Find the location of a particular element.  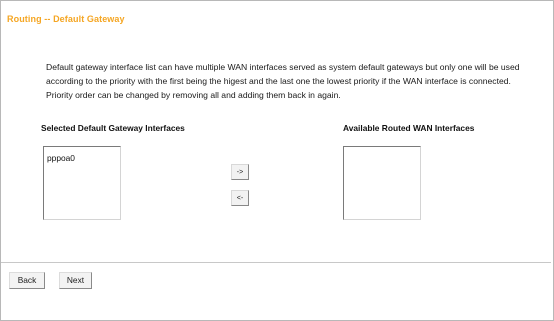

back-button: Back is located at coordinates (27, 280).